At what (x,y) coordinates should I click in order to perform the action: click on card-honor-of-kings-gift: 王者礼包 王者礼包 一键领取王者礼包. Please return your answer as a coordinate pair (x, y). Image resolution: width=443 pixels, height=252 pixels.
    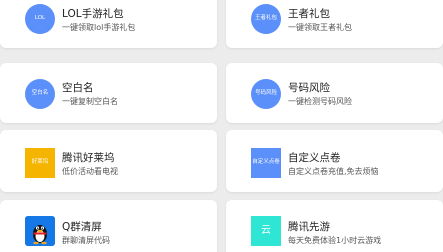
    Looking at the image, I should click on (334, 24).